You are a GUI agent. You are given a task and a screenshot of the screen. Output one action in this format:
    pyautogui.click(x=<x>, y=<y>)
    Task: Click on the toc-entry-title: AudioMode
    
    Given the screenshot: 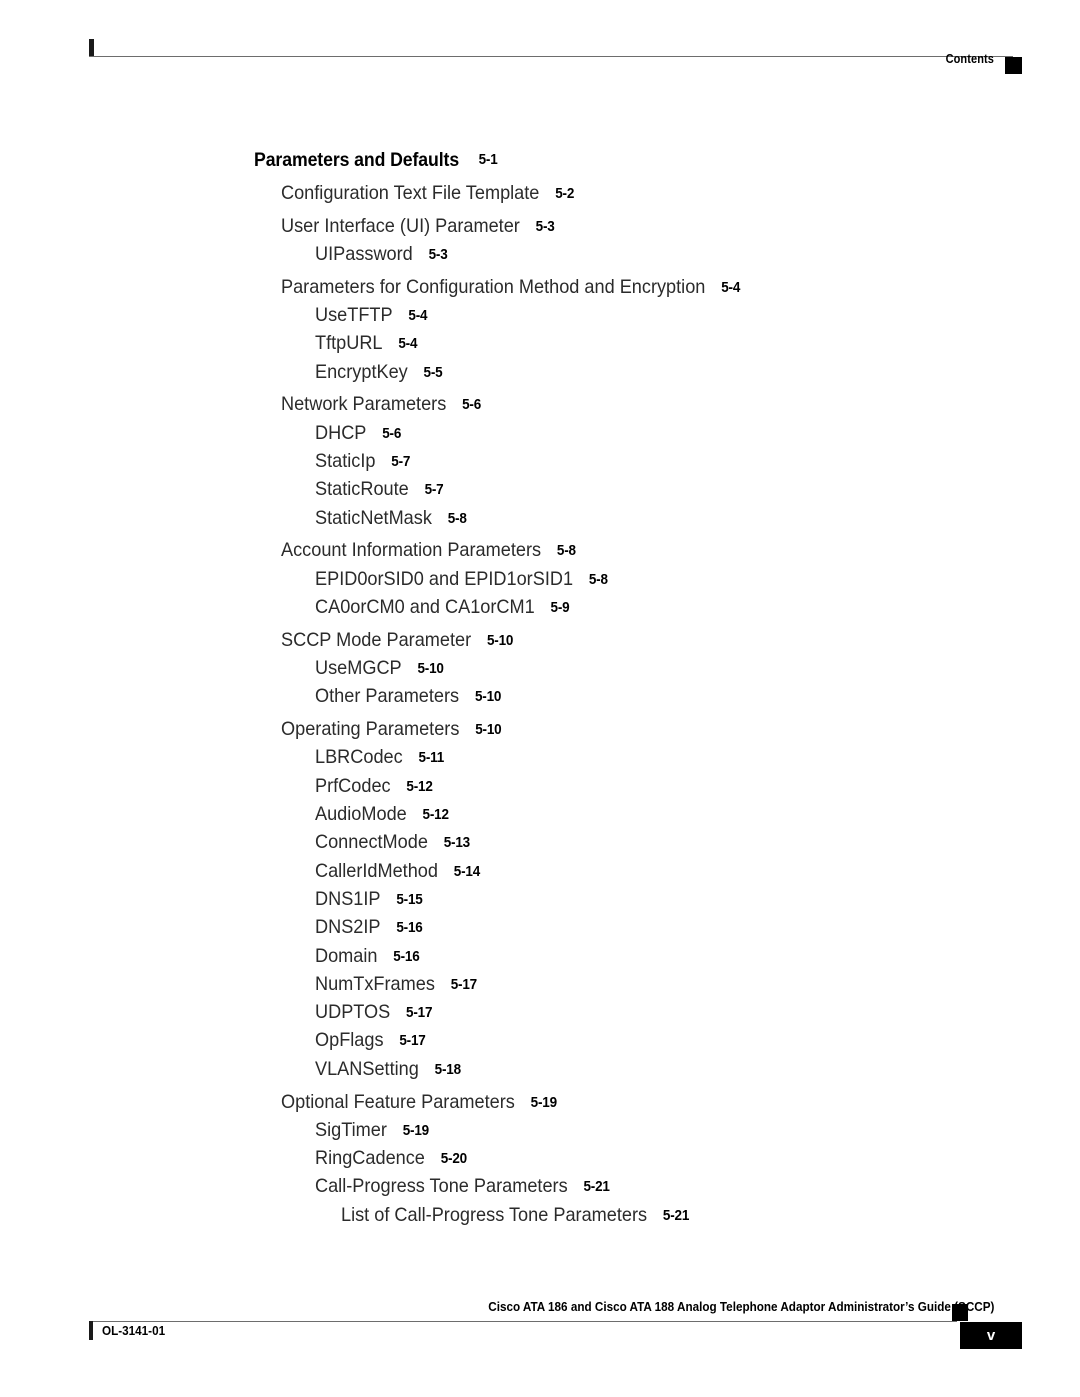 What is the action you would take?
    pyautogui.click(x=361, y=814)
    